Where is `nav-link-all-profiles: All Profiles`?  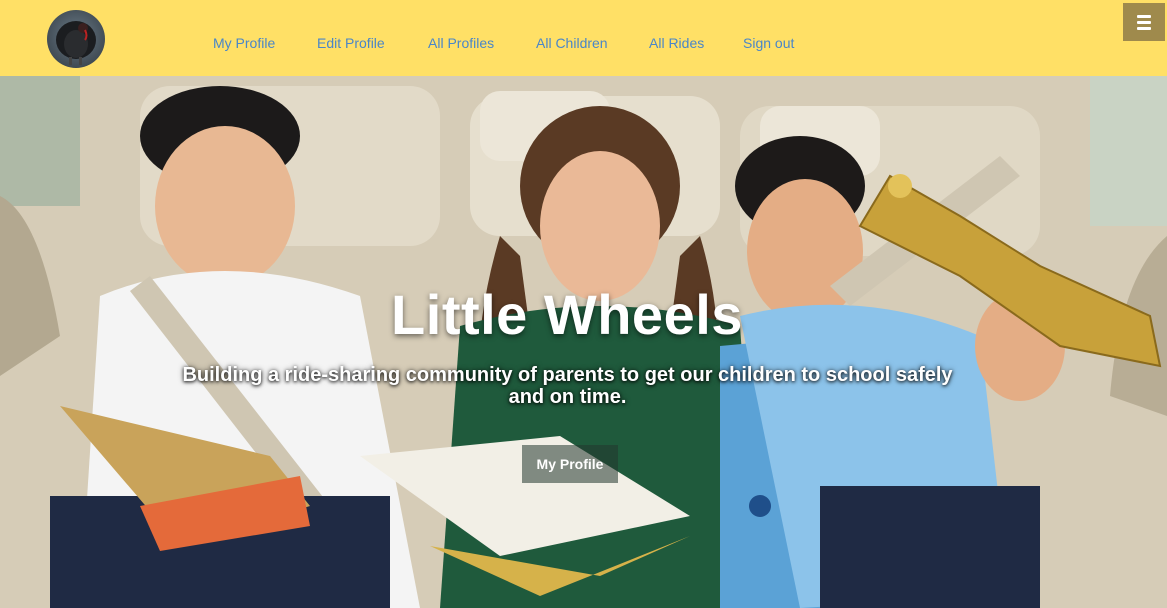
nav-link-all-profiles: All Profiles is located at coordinates (461, 43).